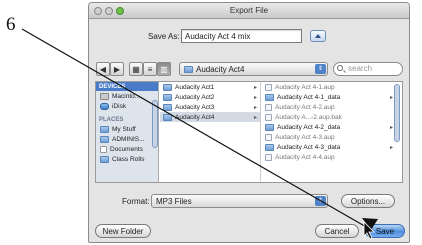 The height and width of the screenshot is (245, 422). What do you see at coordinates (253, 69) in the screenshot?
I see `location-popup: Audacity Act4 ⇕` at bounding box center [253, 69].